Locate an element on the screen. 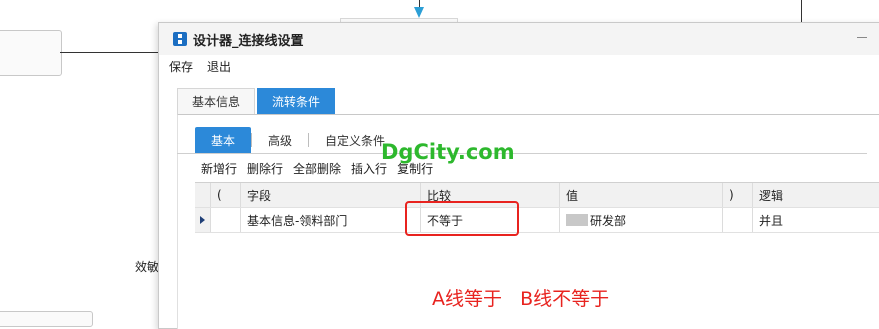 This screenshot has width=879, height=329. connector-line is located at coordinates (110, 52).